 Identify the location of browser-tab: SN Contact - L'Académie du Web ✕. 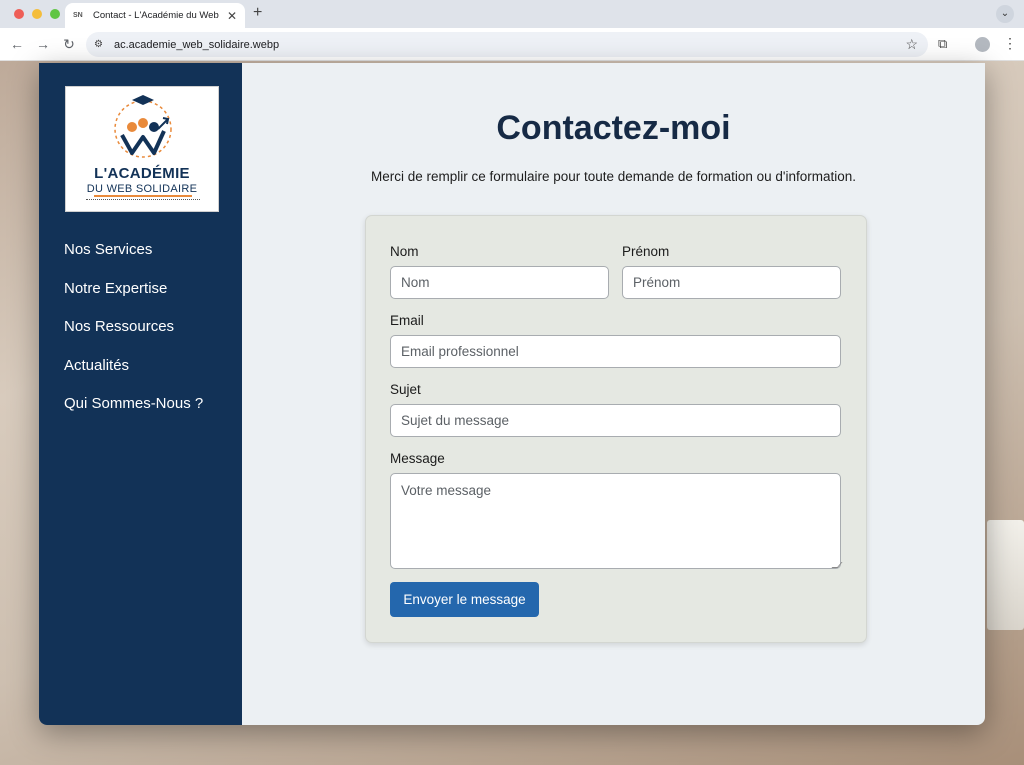
(155, 15).